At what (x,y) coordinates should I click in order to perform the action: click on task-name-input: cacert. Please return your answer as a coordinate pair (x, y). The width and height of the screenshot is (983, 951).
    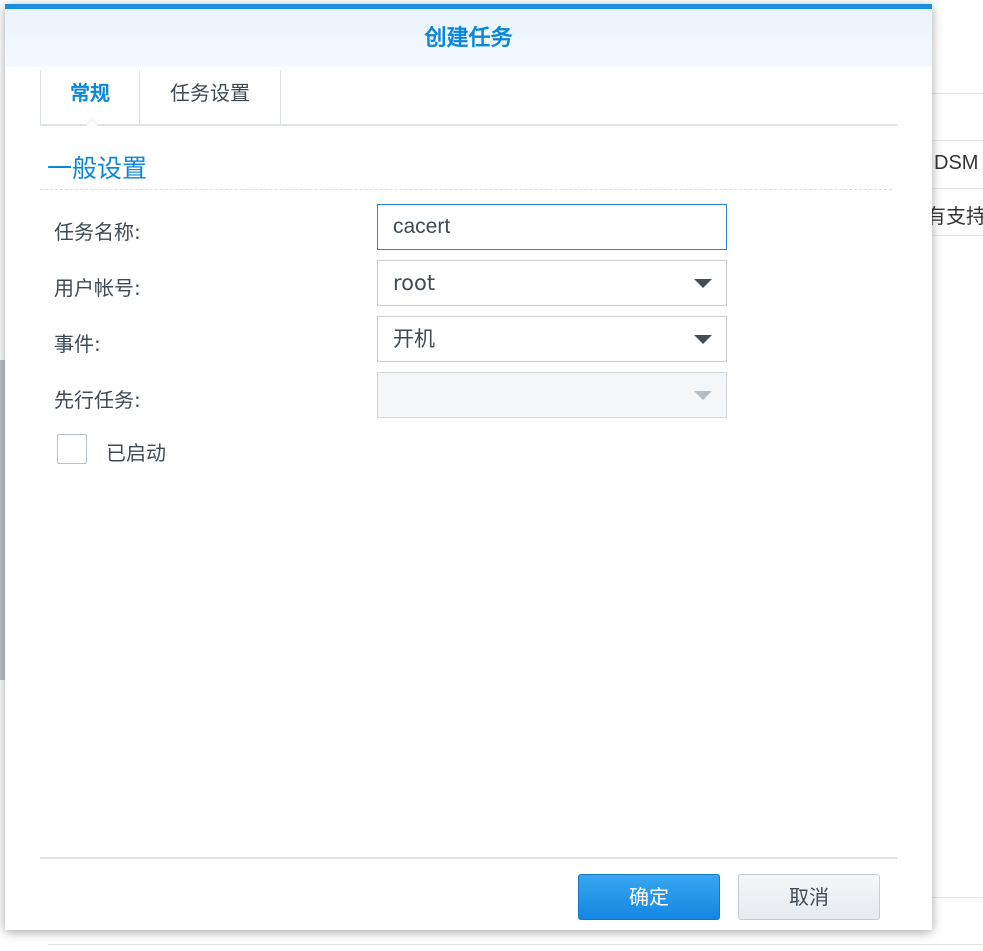
    Looking at the image, I should click on (552, 227).